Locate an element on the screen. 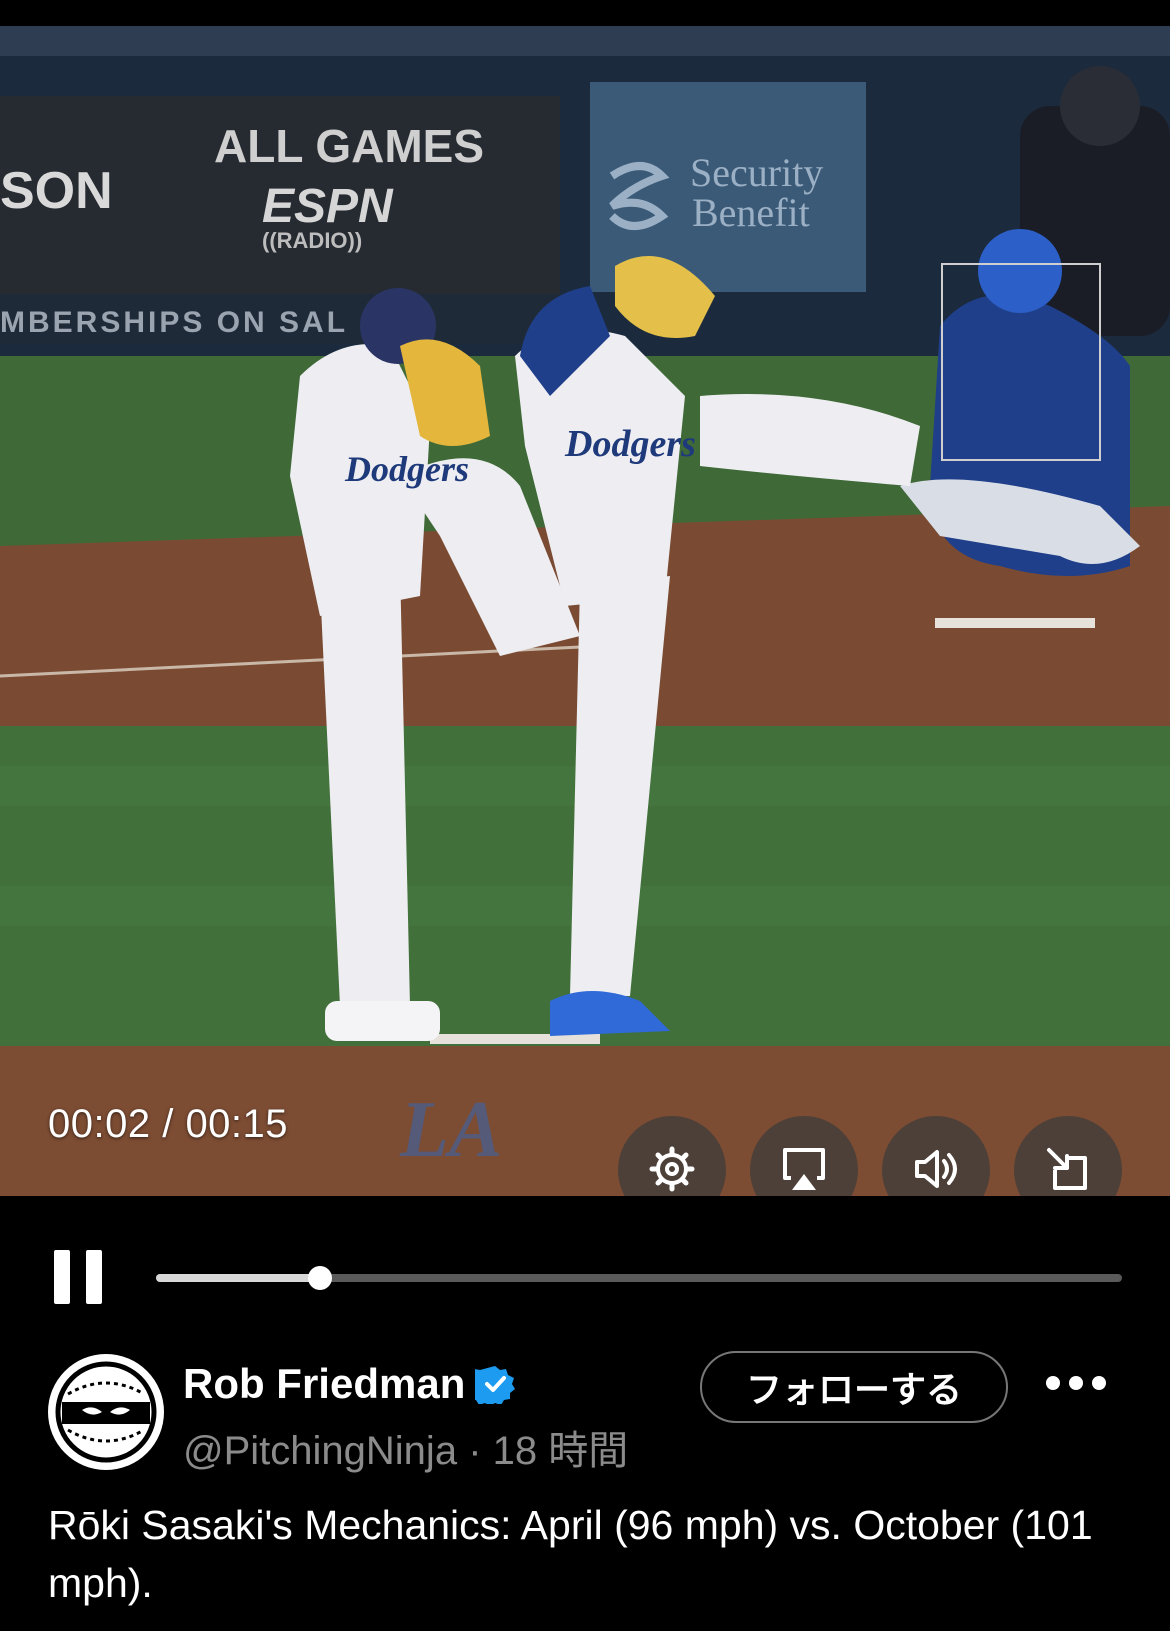  svg-text: ESPN is located at coordinates (328, 206).